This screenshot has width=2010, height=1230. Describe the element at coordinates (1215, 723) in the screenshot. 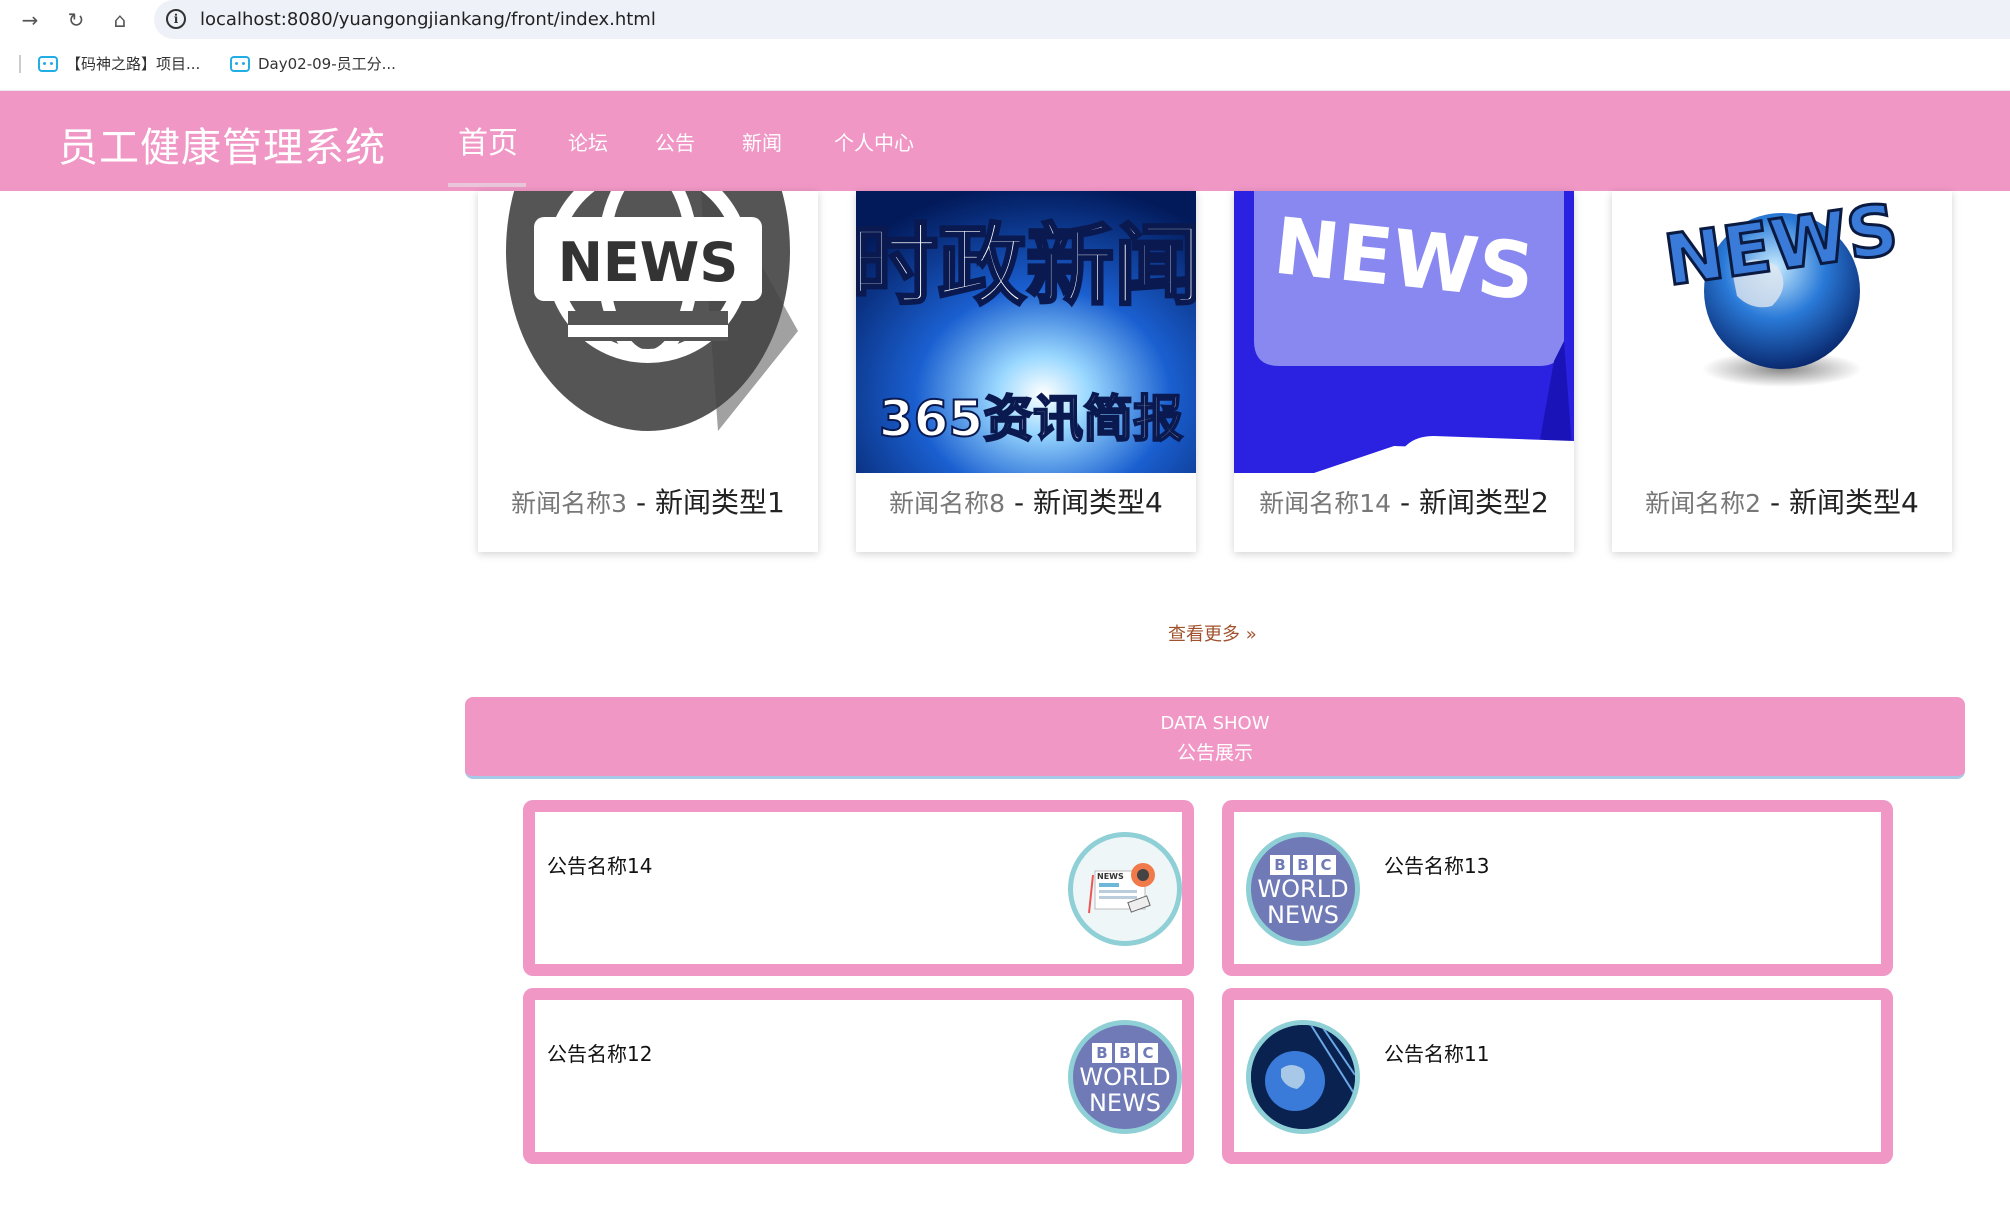

I see `banner-subtitle-en: DATA SHOW` at that location.